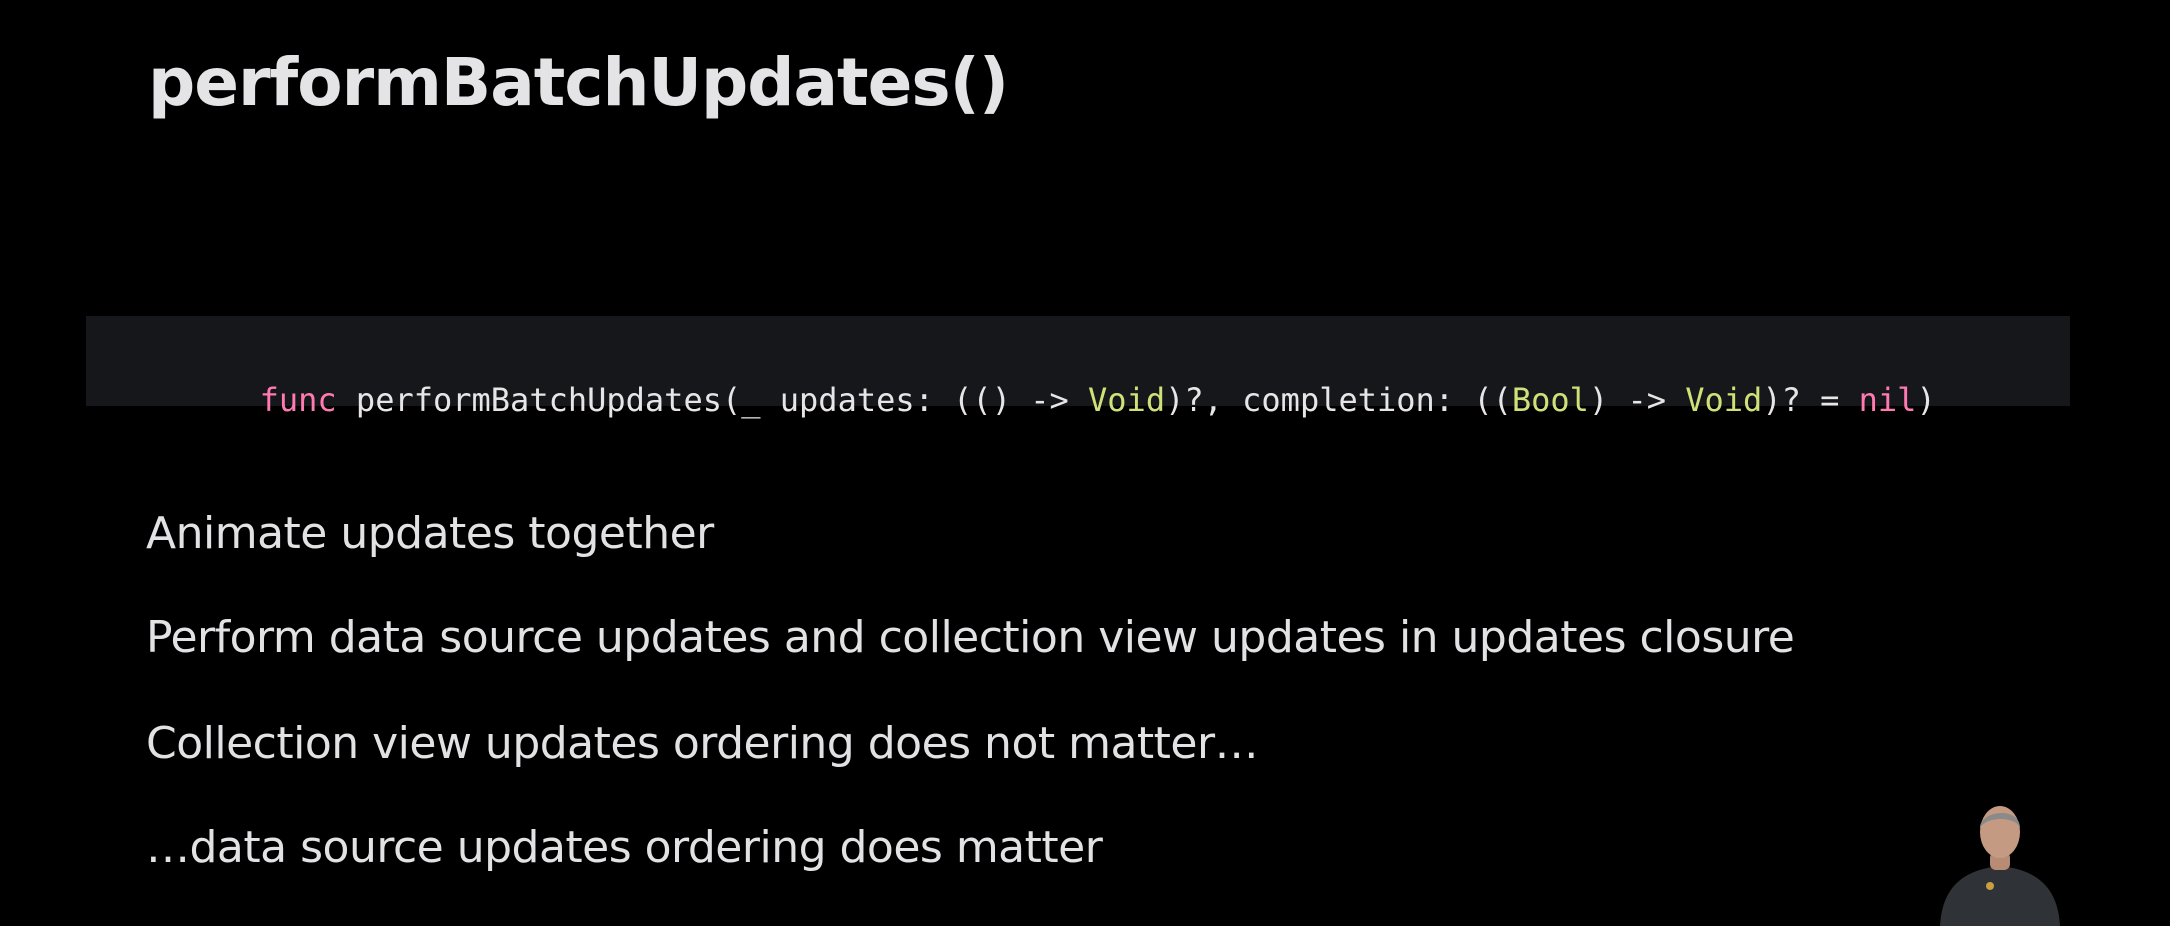 This screenshot has height=926, width=2170. What do you see at coordinates (1637, 400) in the screenshot?
I see `code-token-arrow: ) ->` at bounding box center [1637, 400].